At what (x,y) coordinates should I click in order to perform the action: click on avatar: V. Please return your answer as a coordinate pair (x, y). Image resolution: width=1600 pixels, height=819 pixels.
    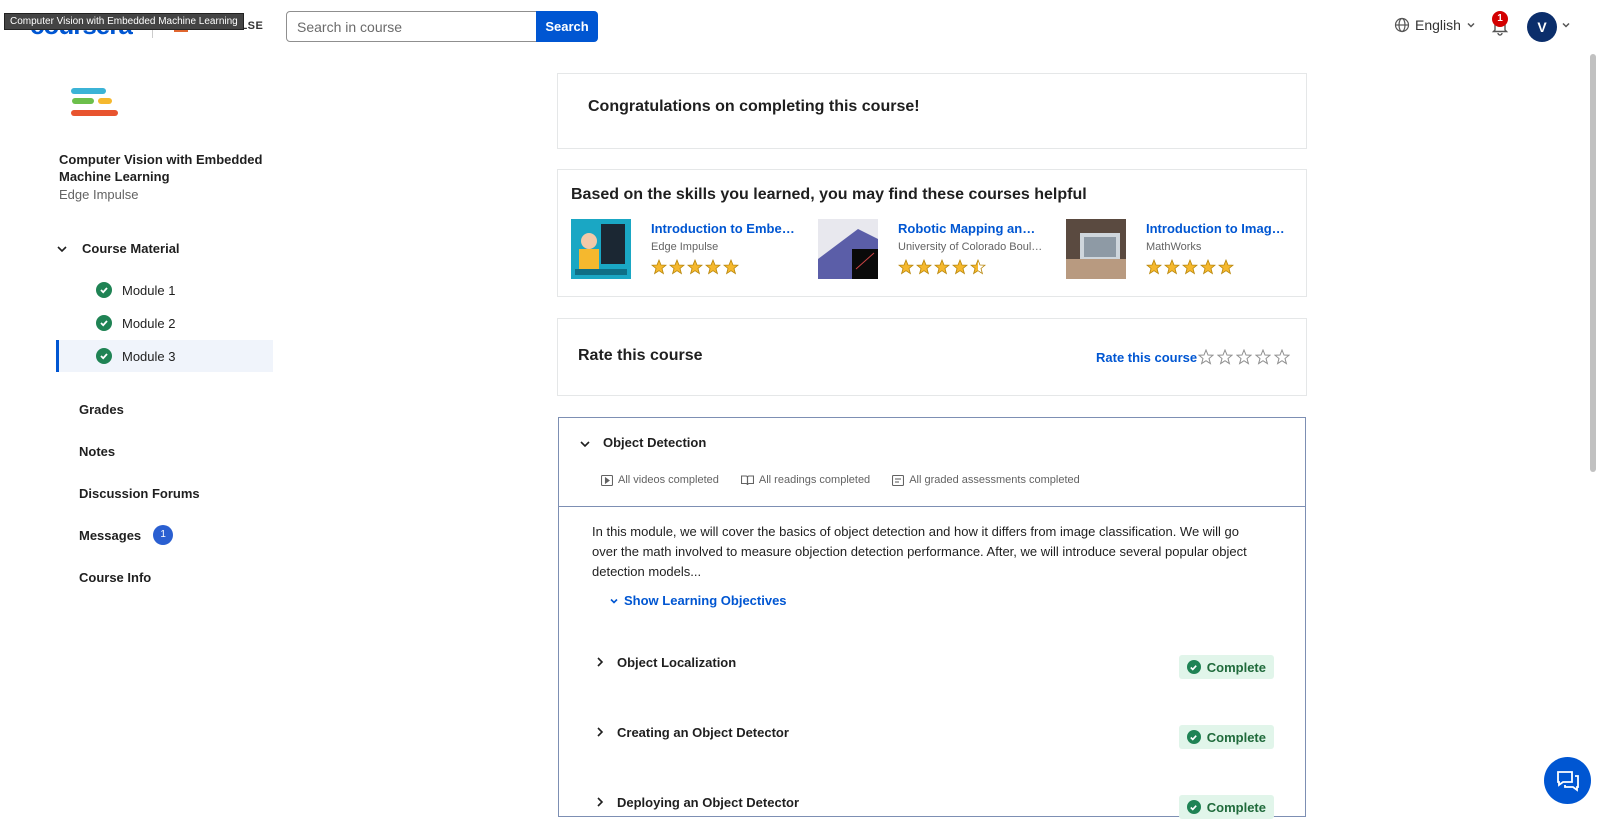
    Looking at the image, I should click on (1542, 27).